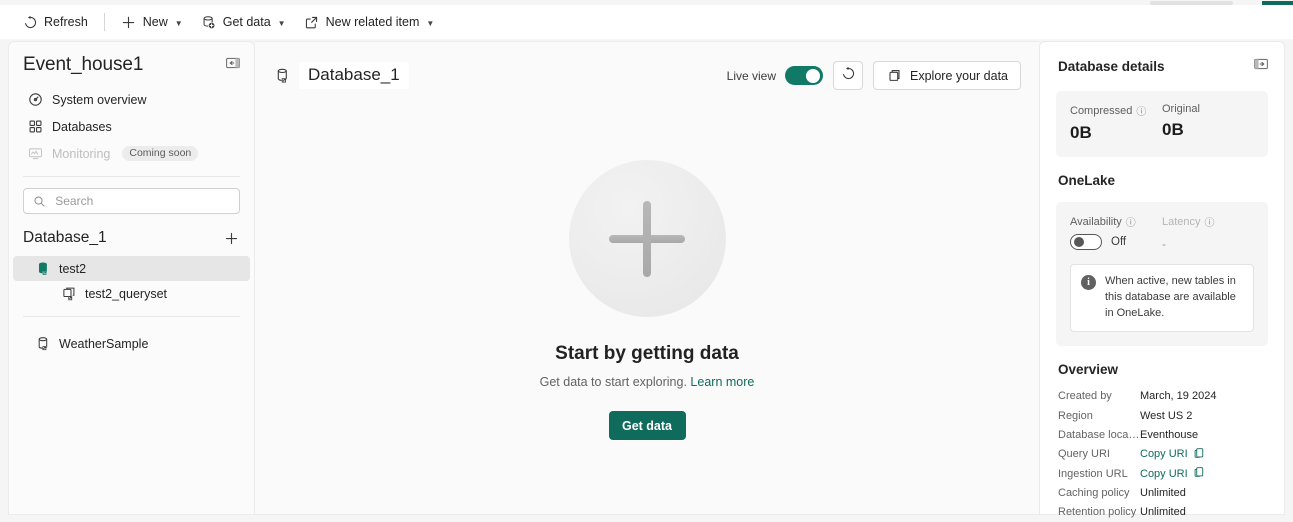  What do you see at coordinates (1178, 396) in the screenshot?
I see `overview-value: March, 19 2024` at bounding box center [1178, 396].